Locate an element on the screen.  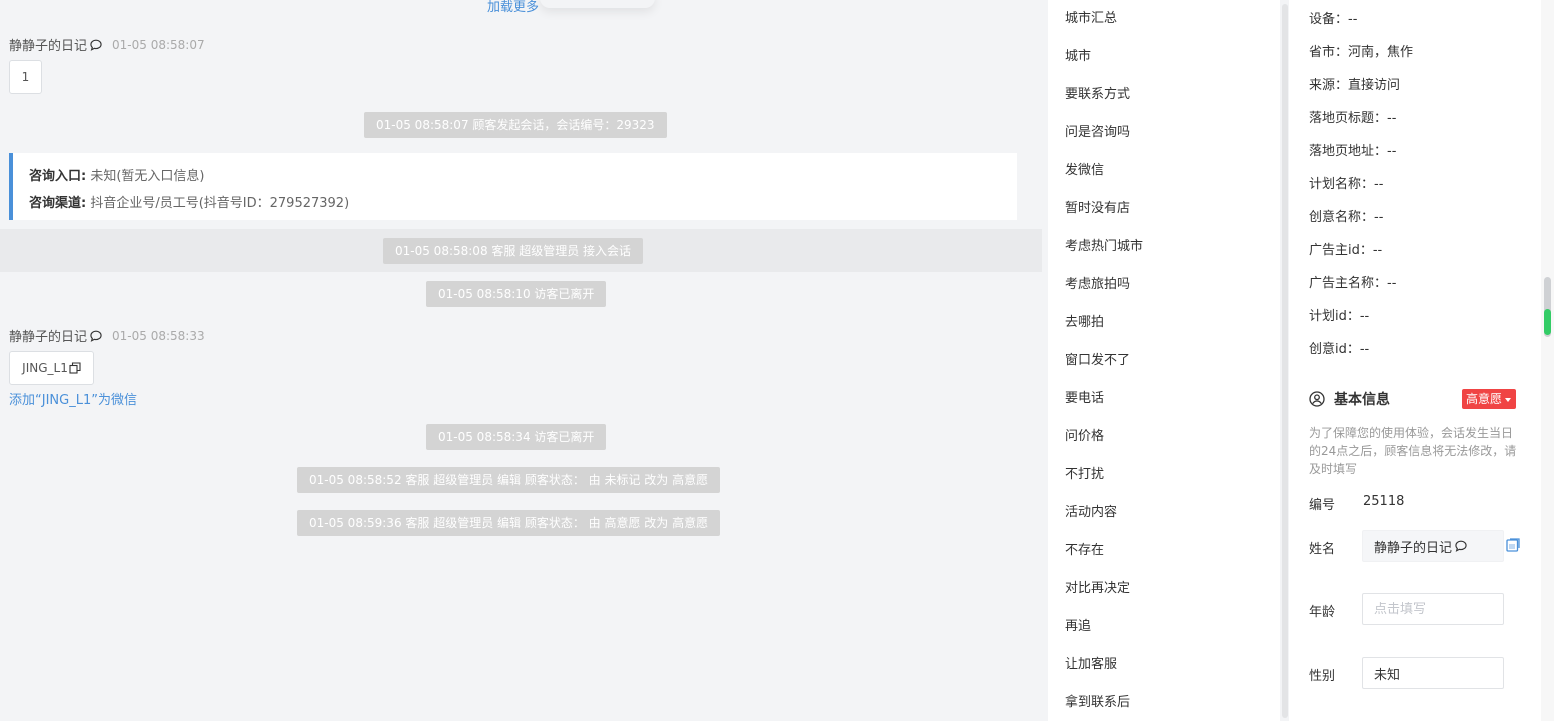
load-more-link: 加载更多 is located at coordinates (513, 7).